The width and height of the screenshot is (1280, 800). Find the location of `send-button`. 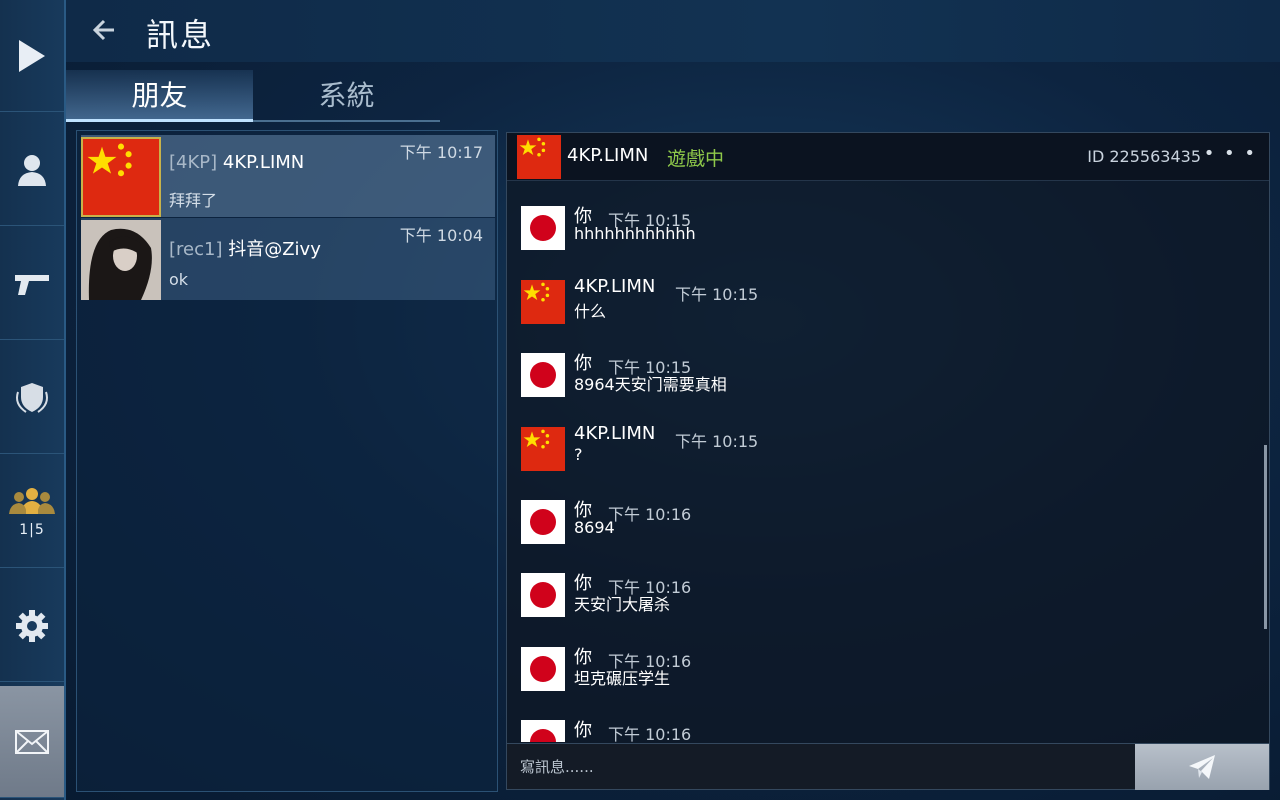

send-button is located at coordinates (1202, 767).